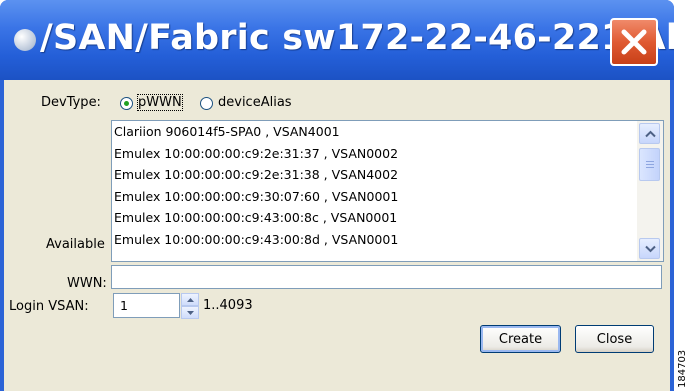 The image size is (690, 391). I want to click on wwn-input, so click(386, 277).